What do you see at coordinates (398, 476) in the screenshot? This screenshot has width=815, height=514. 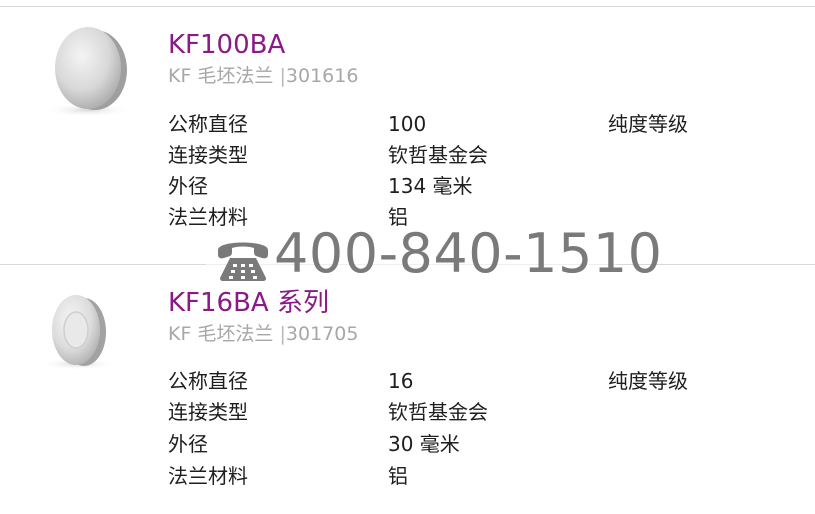 I see `spec-value-flange-material: 铝` at bounding box center [398, 476].